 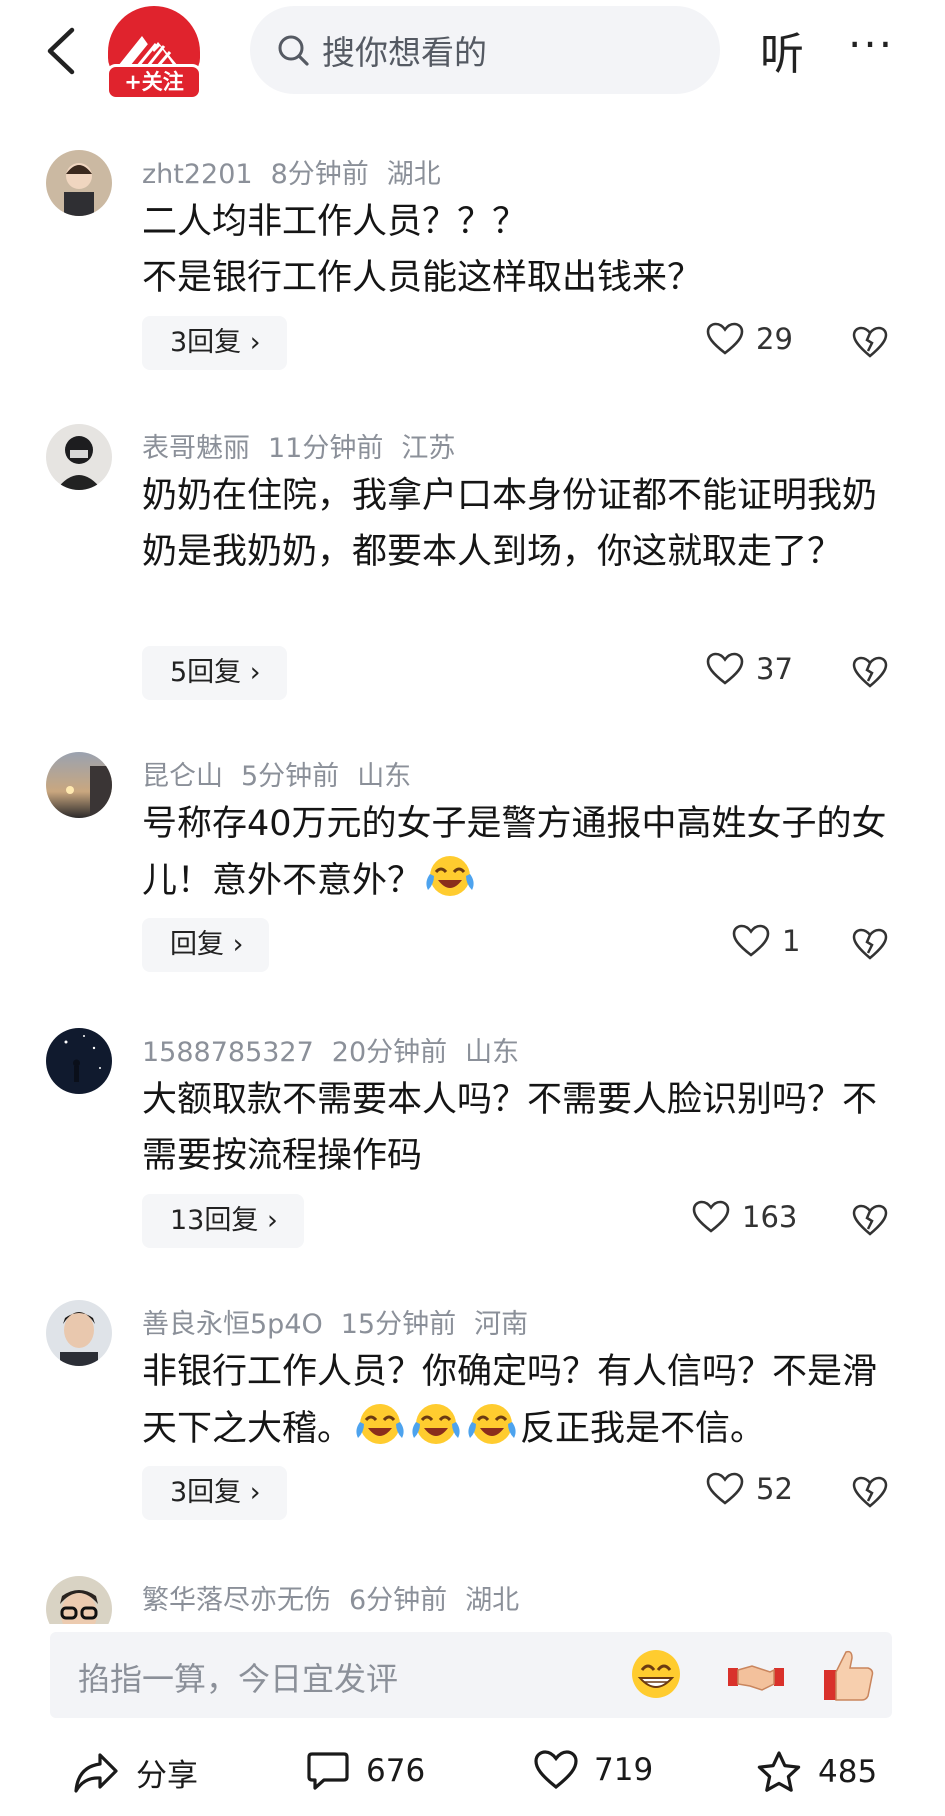 I want to click on like-count: 719, so click(x=624, y=1770).